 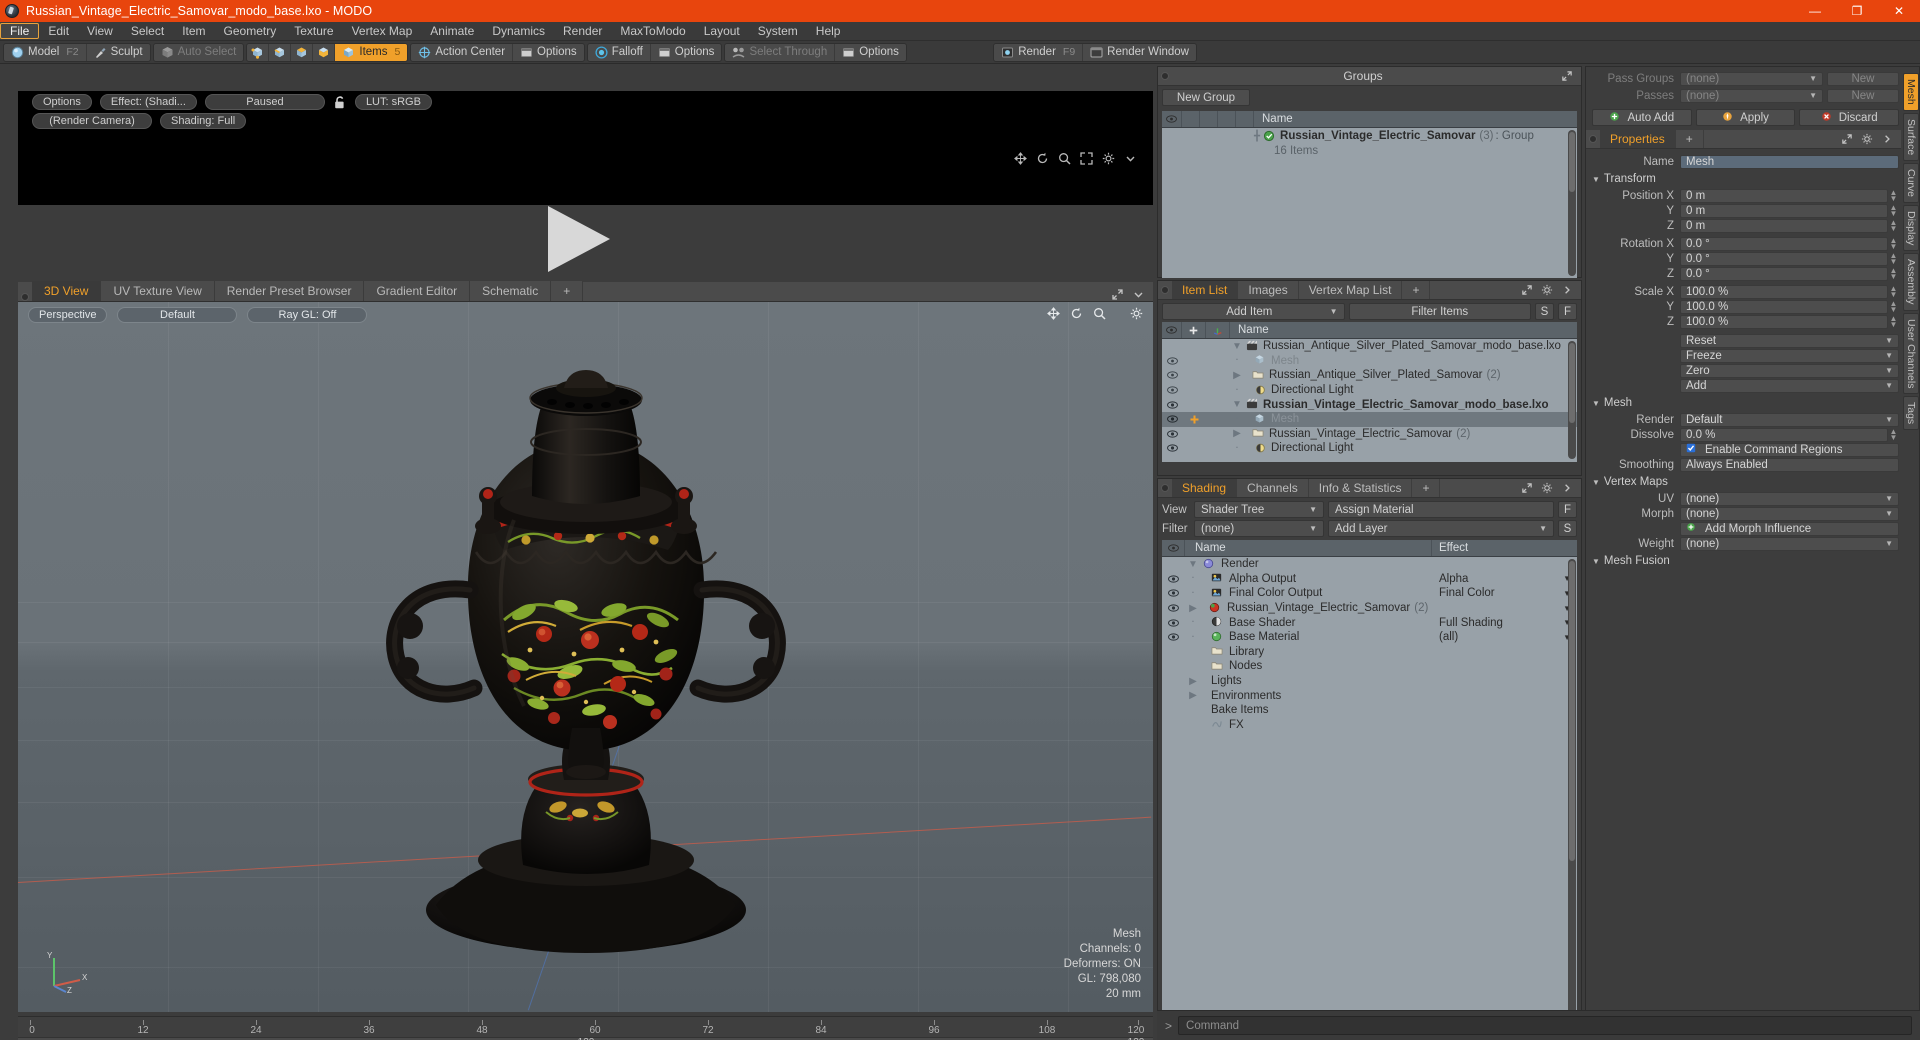 What do you see at coordinates (582, 31) in the screenshot?
I see `menu-render: Render` at bounding box center [582, 31].